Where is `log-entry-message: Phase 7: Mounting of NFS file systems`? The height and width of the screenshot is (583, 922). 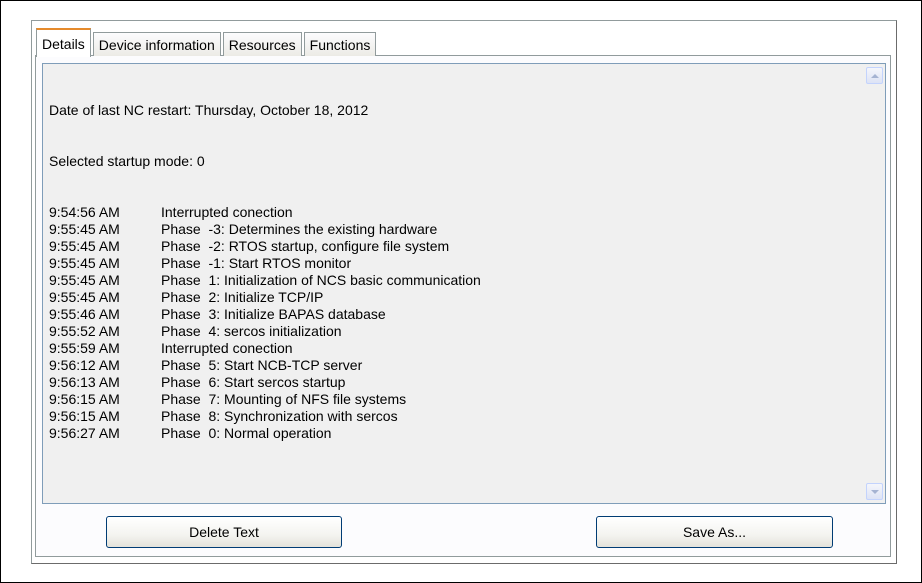
log-entry-message: Phase 7: Mounting of NFS file systems is located at coordinates (284, 399).